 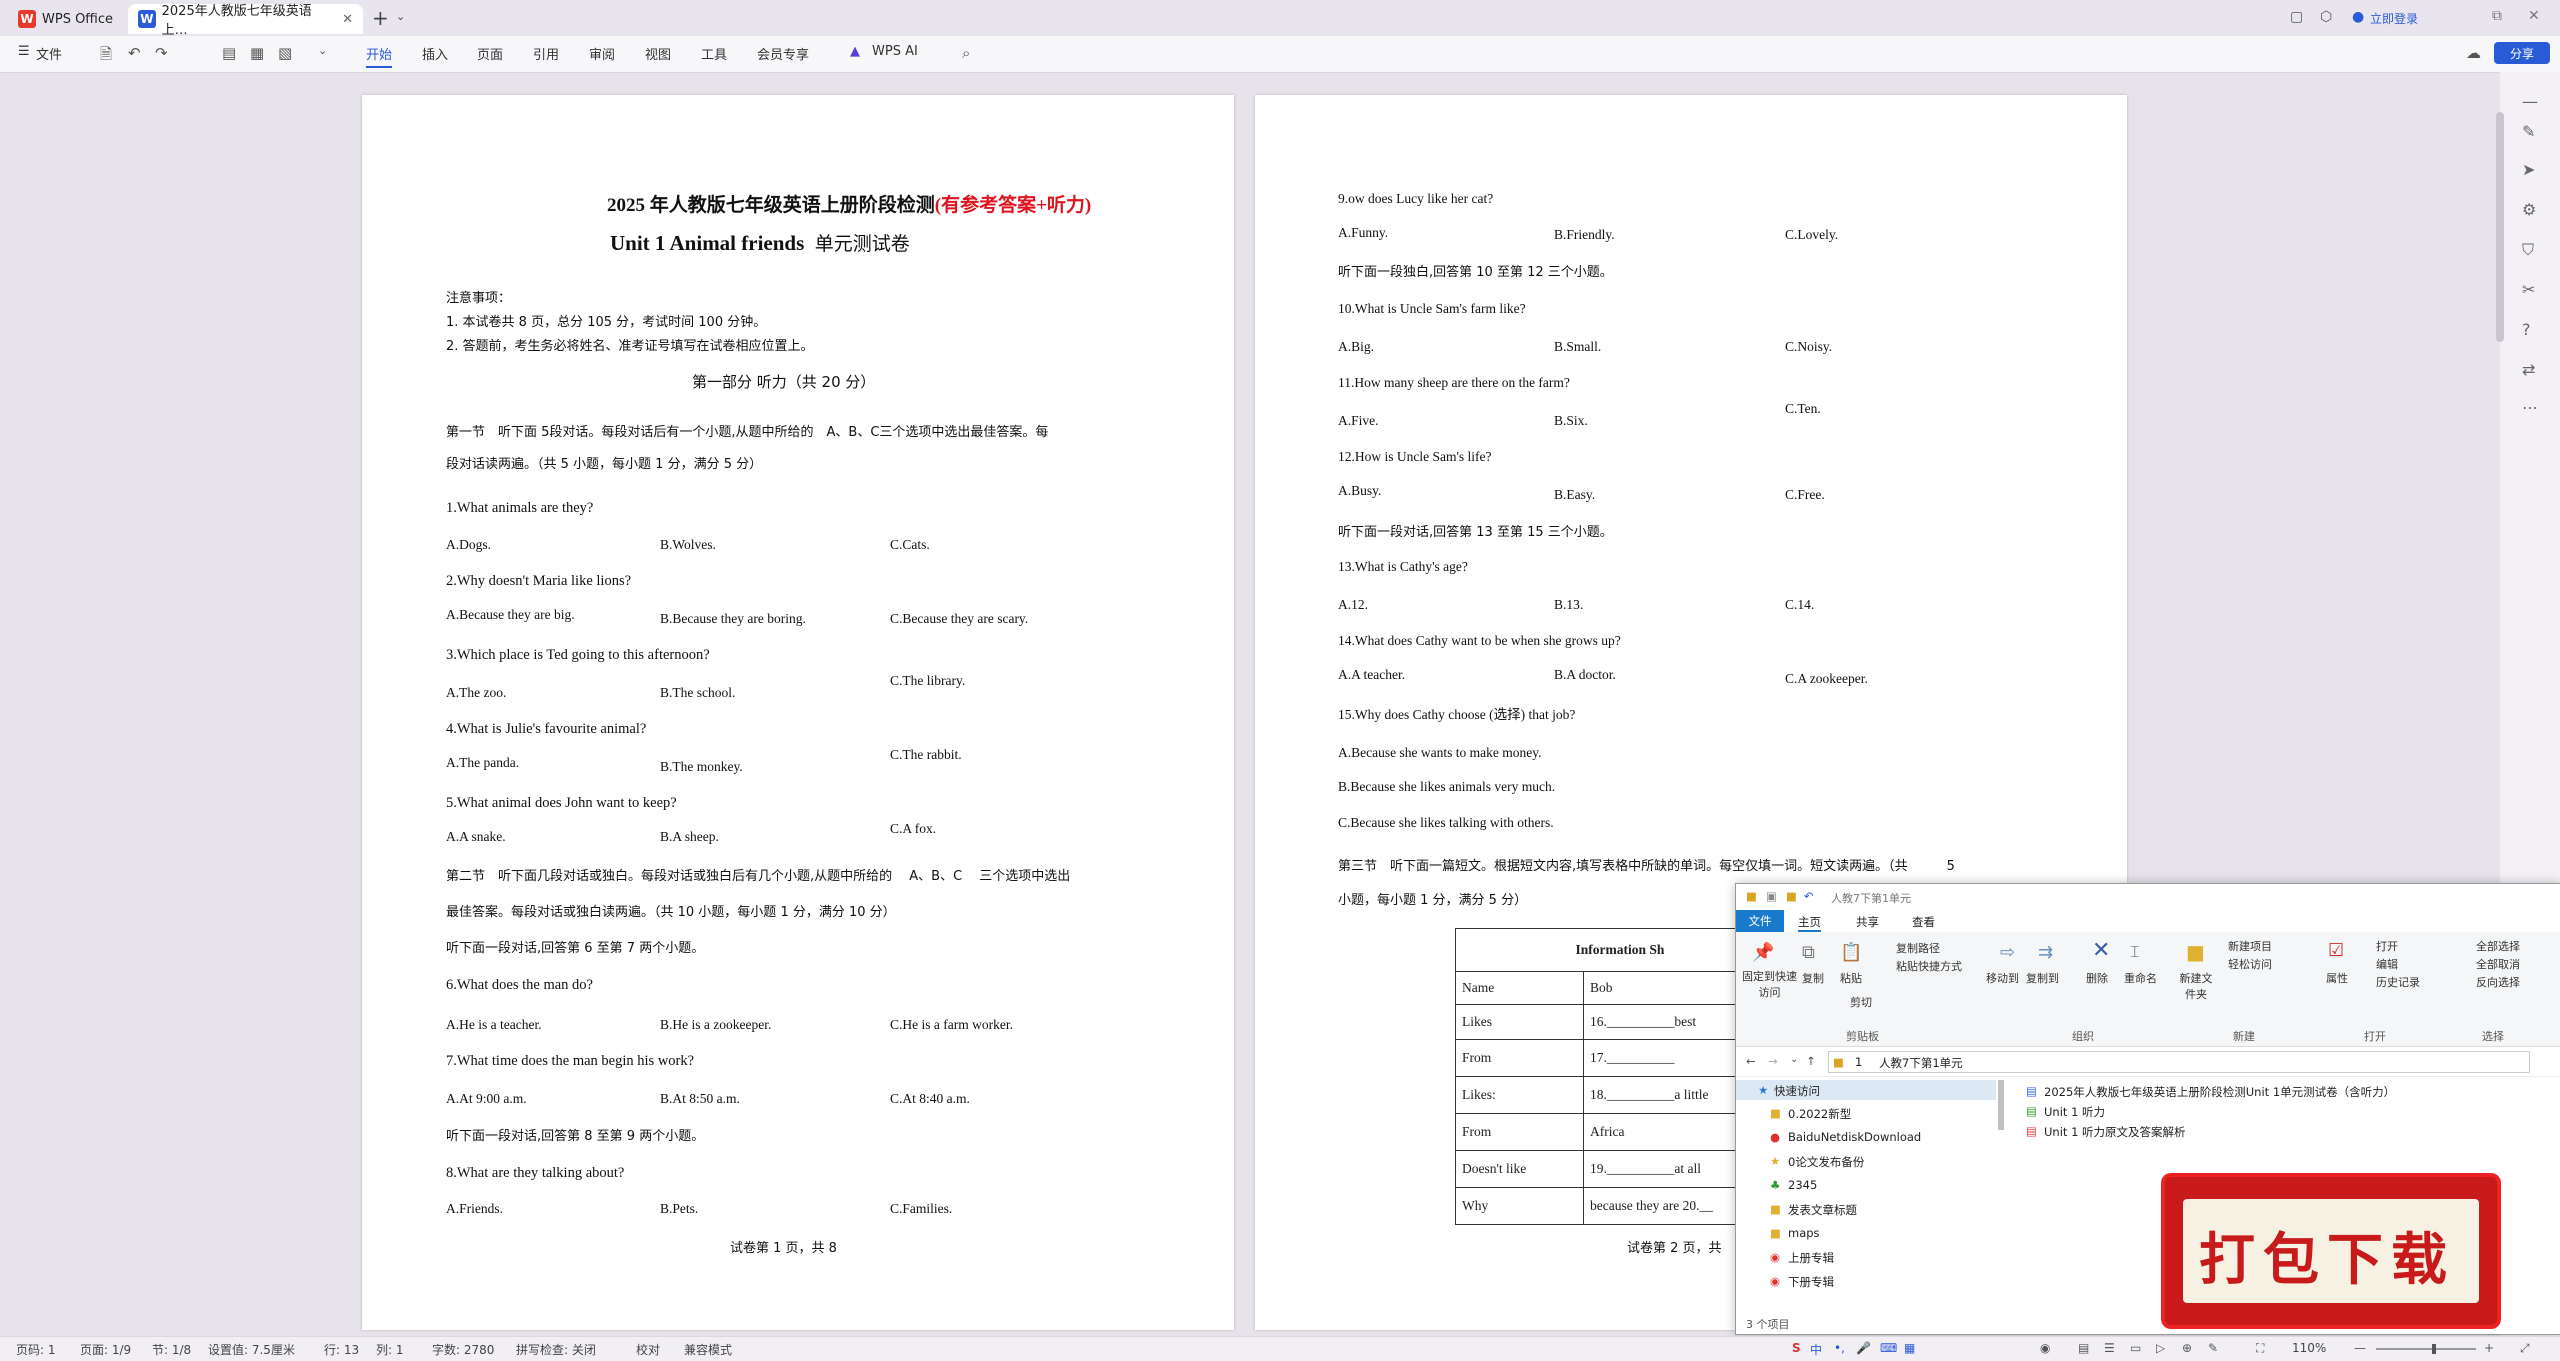 I want to click on tool-icon: ✂, so click(x=2528, y=289).